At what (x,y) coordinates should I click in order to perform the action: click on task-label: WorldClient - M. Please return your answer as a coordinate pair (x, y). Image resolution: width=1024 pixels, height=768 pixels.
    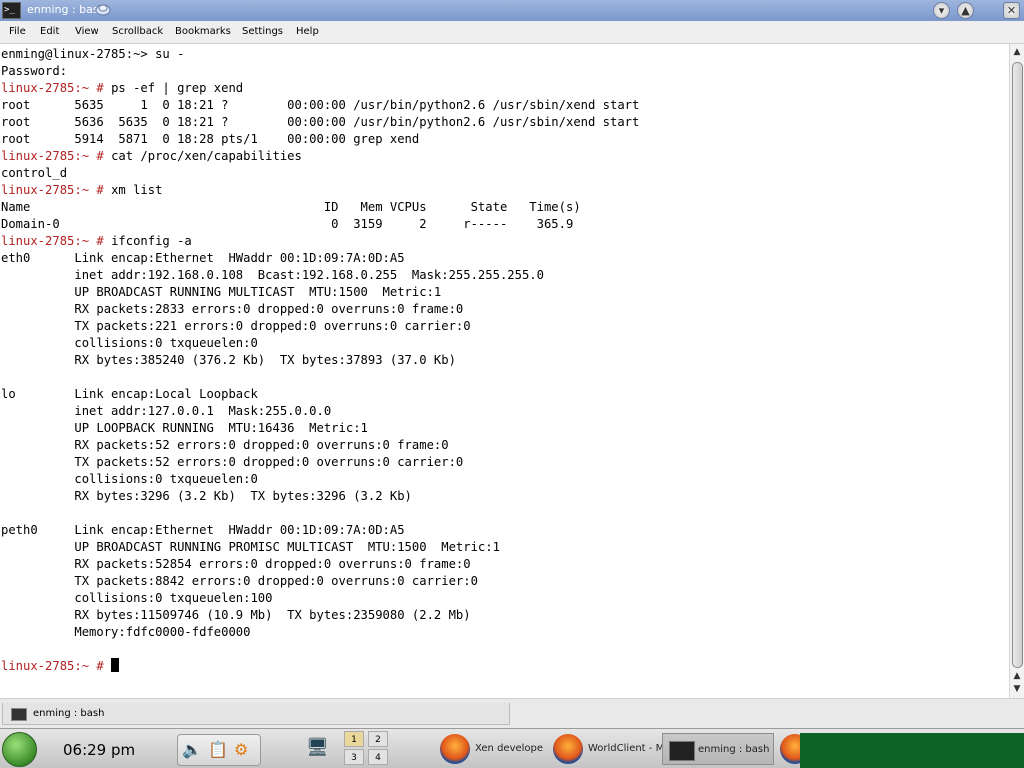
    Looking at the image, I should click on (626, 748).